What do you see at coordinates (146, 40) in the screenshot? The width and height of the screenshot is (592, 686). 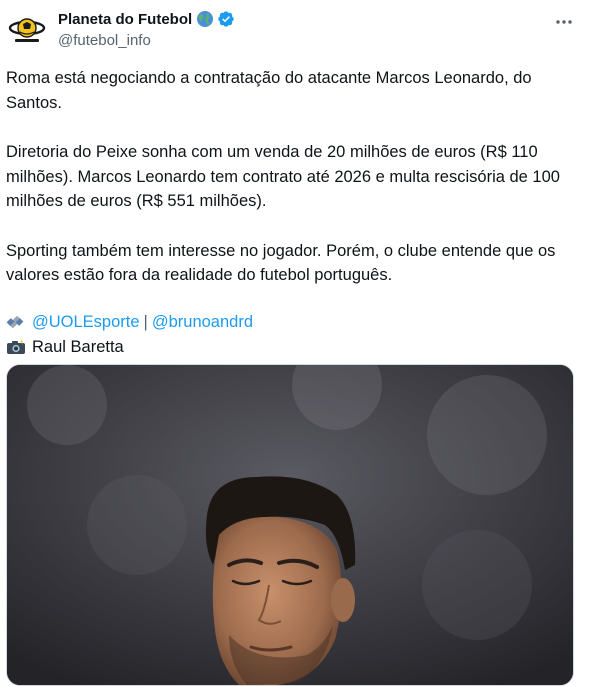 I see `account-handle: @futebol_info` at bounding box center [146, 40].